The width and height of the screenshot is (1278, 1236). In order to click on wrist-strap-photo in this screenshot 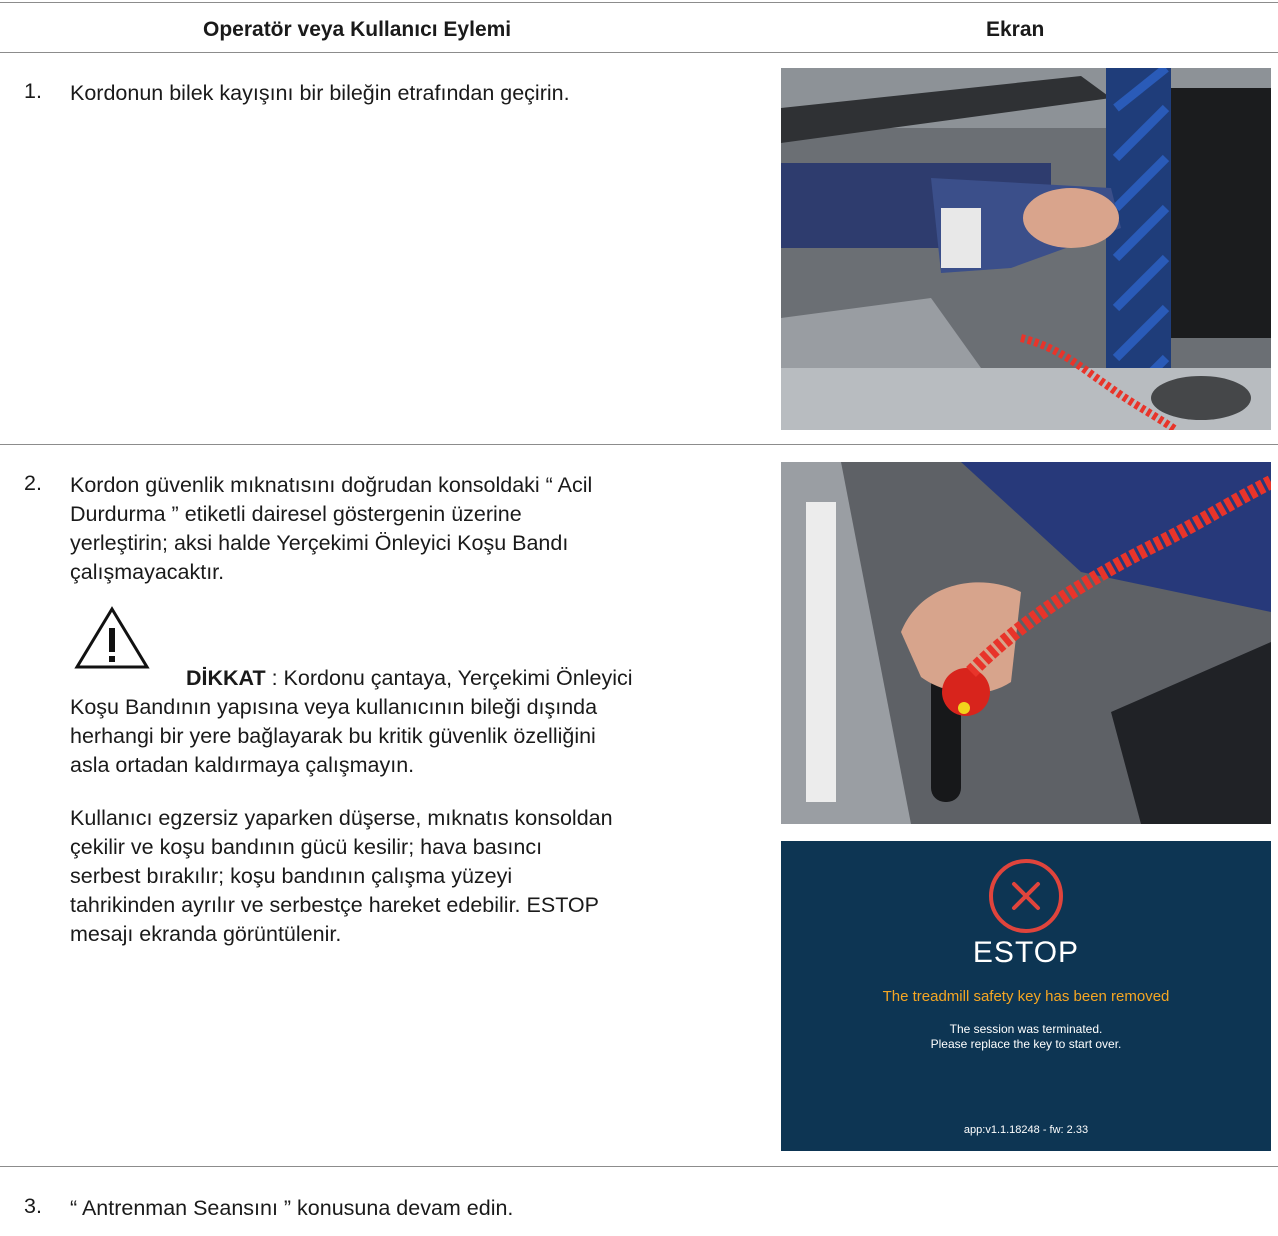, I will do `click(1026, 249)`.